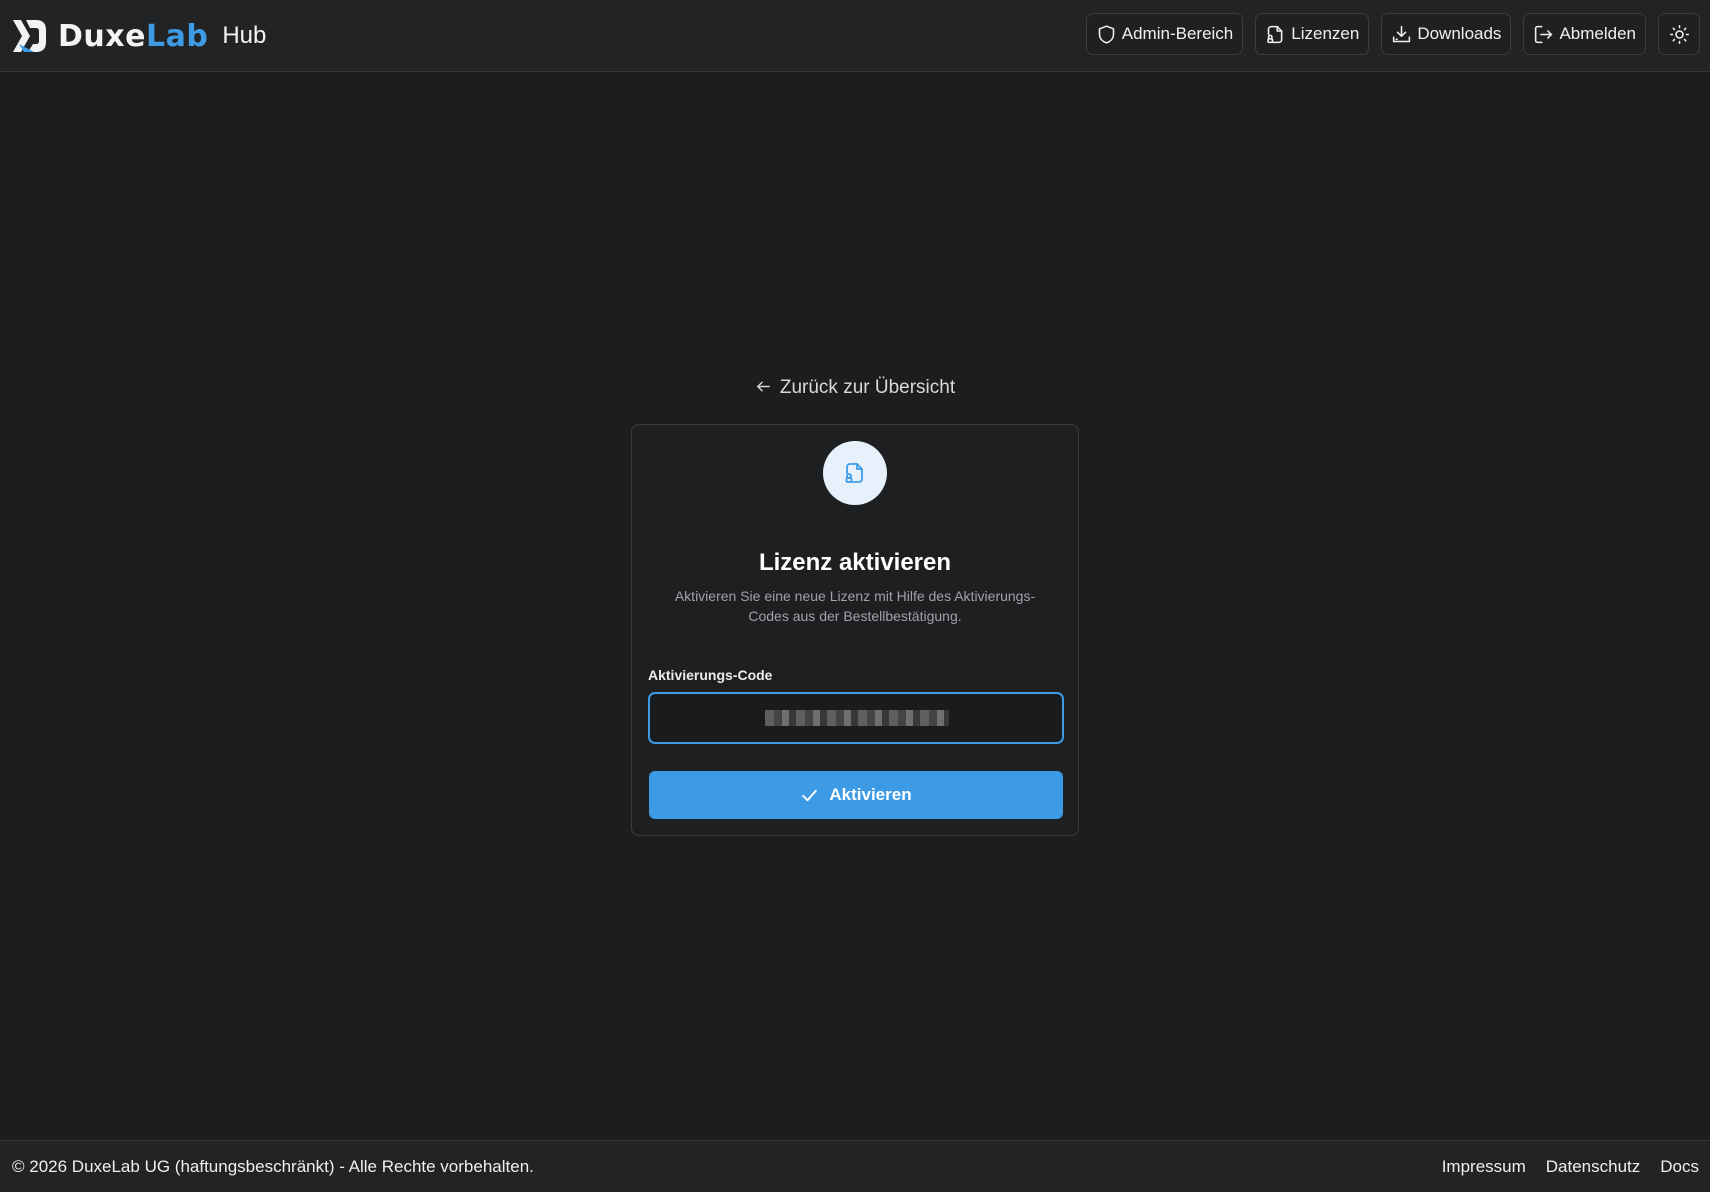 This screenshot has height=1192, width=1710. Describe the element at coordinates (1597, 33) in the screenshot. I see `logout-label: Abmelden` at that location.